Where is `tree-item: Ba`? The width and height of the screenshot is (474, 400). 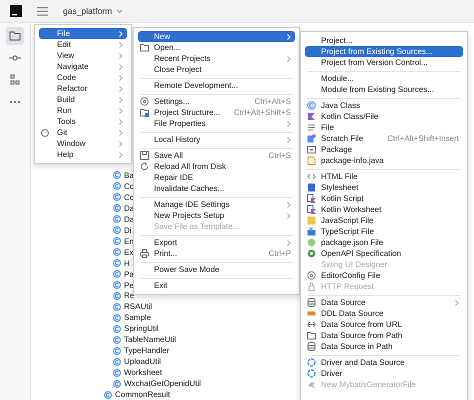 tree-item: Ba is located at coordinates (129, 175).